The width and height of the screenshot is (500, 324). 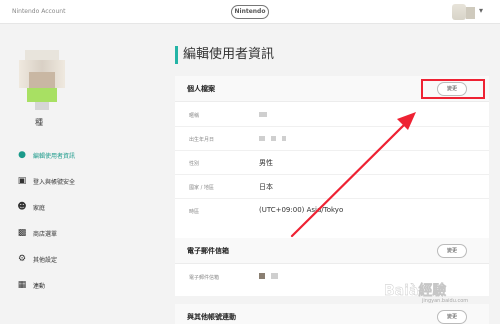 What do you see at coordinates (332, 251) in the screenshot?
I see `email-card-header: 電子郵件信箱 變更` at bounding box center [332, 251].